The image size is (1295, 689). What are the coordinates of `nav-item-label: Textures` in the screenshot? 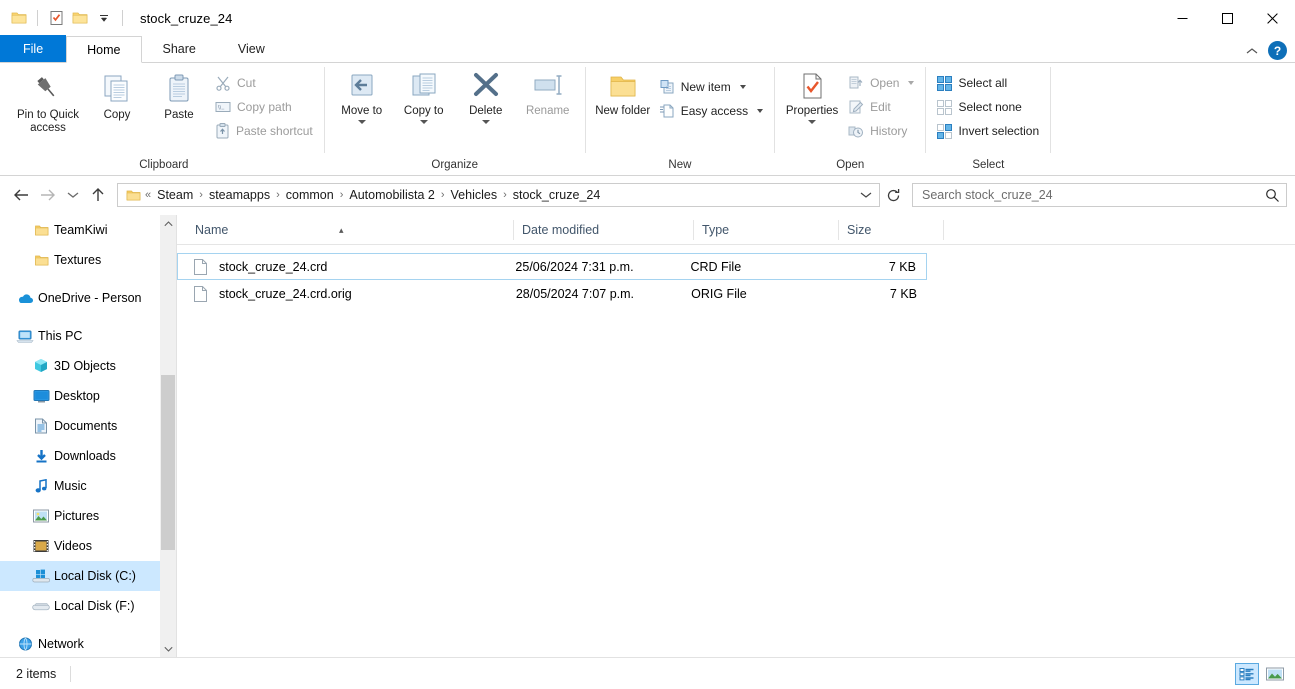 It's located at (78, 260).